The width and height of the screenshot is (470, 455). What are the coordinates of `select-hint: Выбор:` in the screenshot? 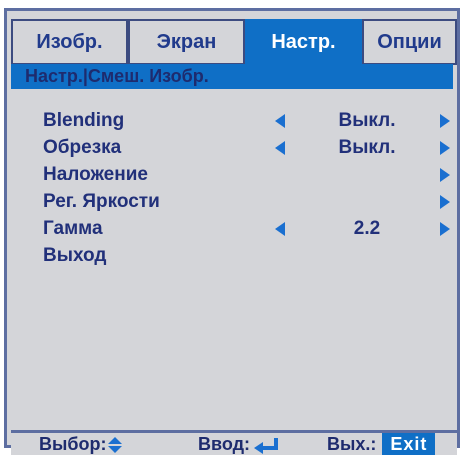 It's located at (81, 444).